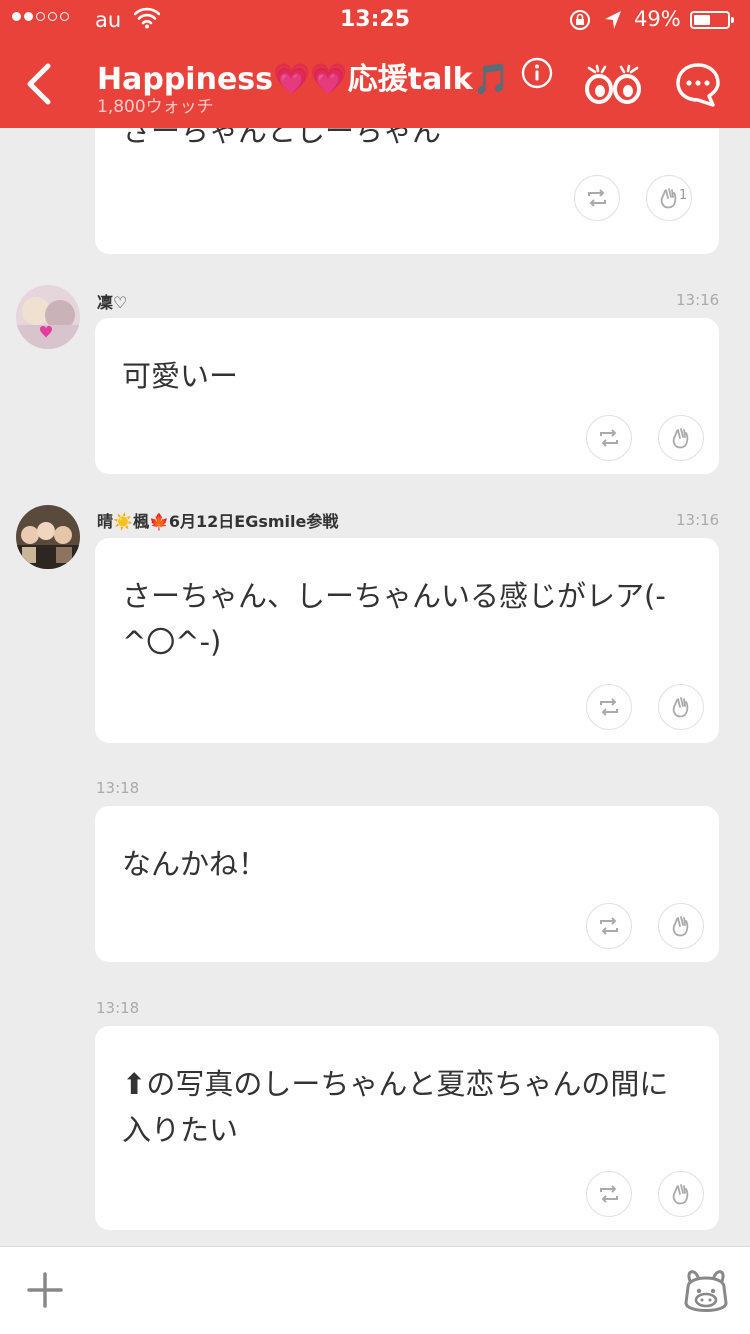 The width and height of the screenshot is (750, 1334). Describe the element at coordinates (395, 1107) in the screenshot. I see `message-text-body: の写真のしーちゃんと夏恋ちゃんの間に入りたい` at that location.